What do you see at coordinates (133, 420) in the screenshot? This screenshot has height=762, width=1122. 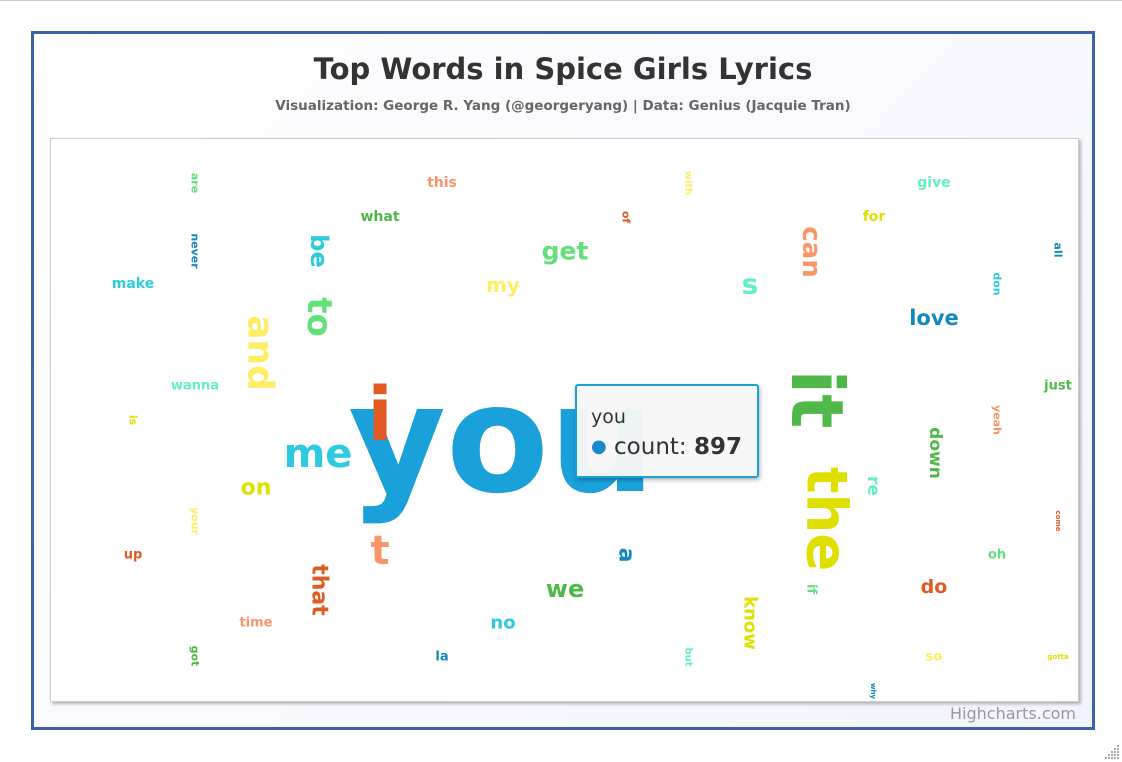 I see `word-is: is` at bounding box center [133, 420].